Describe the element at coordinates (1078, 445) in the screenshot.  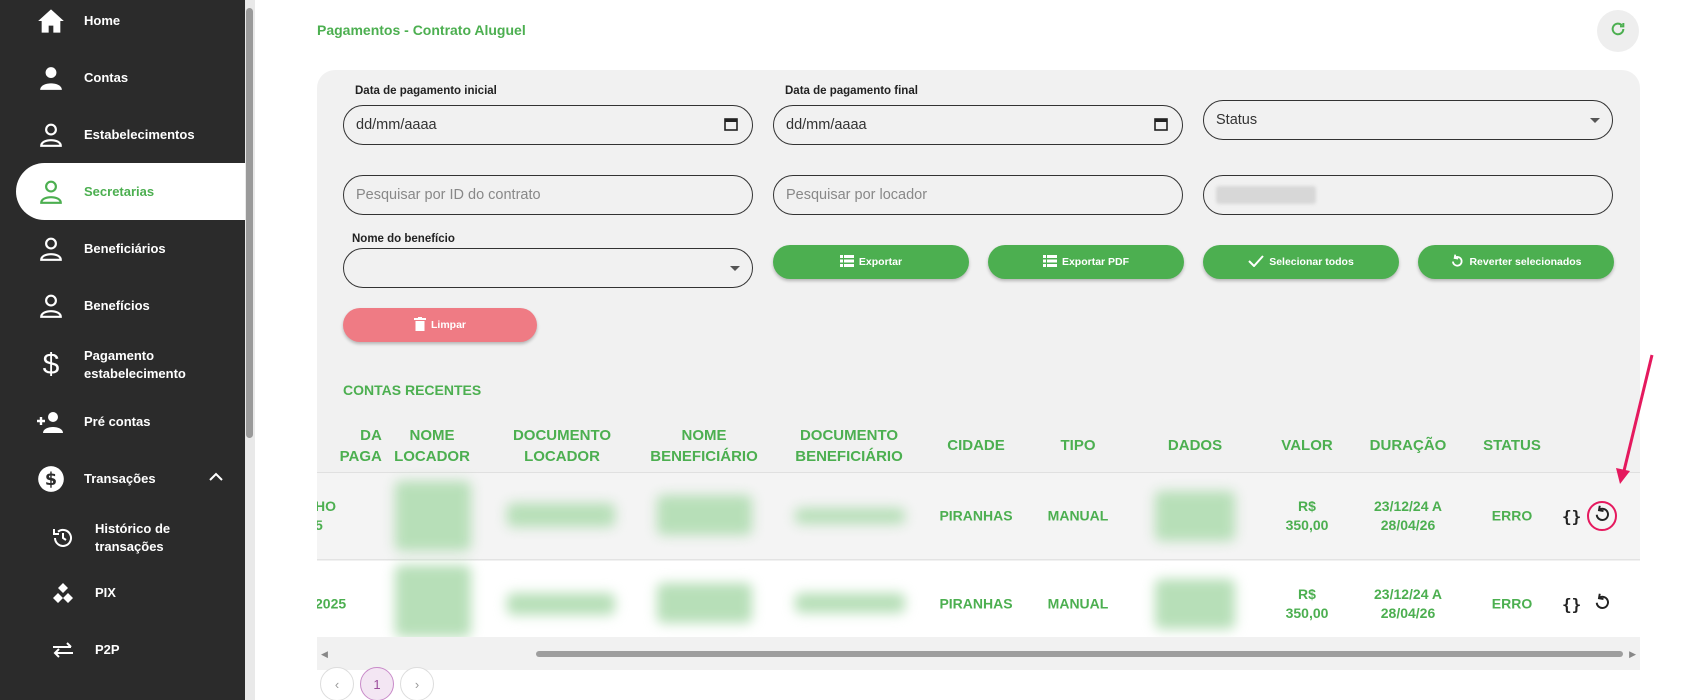
I see `col-header-tipo: TIPO` at that location.